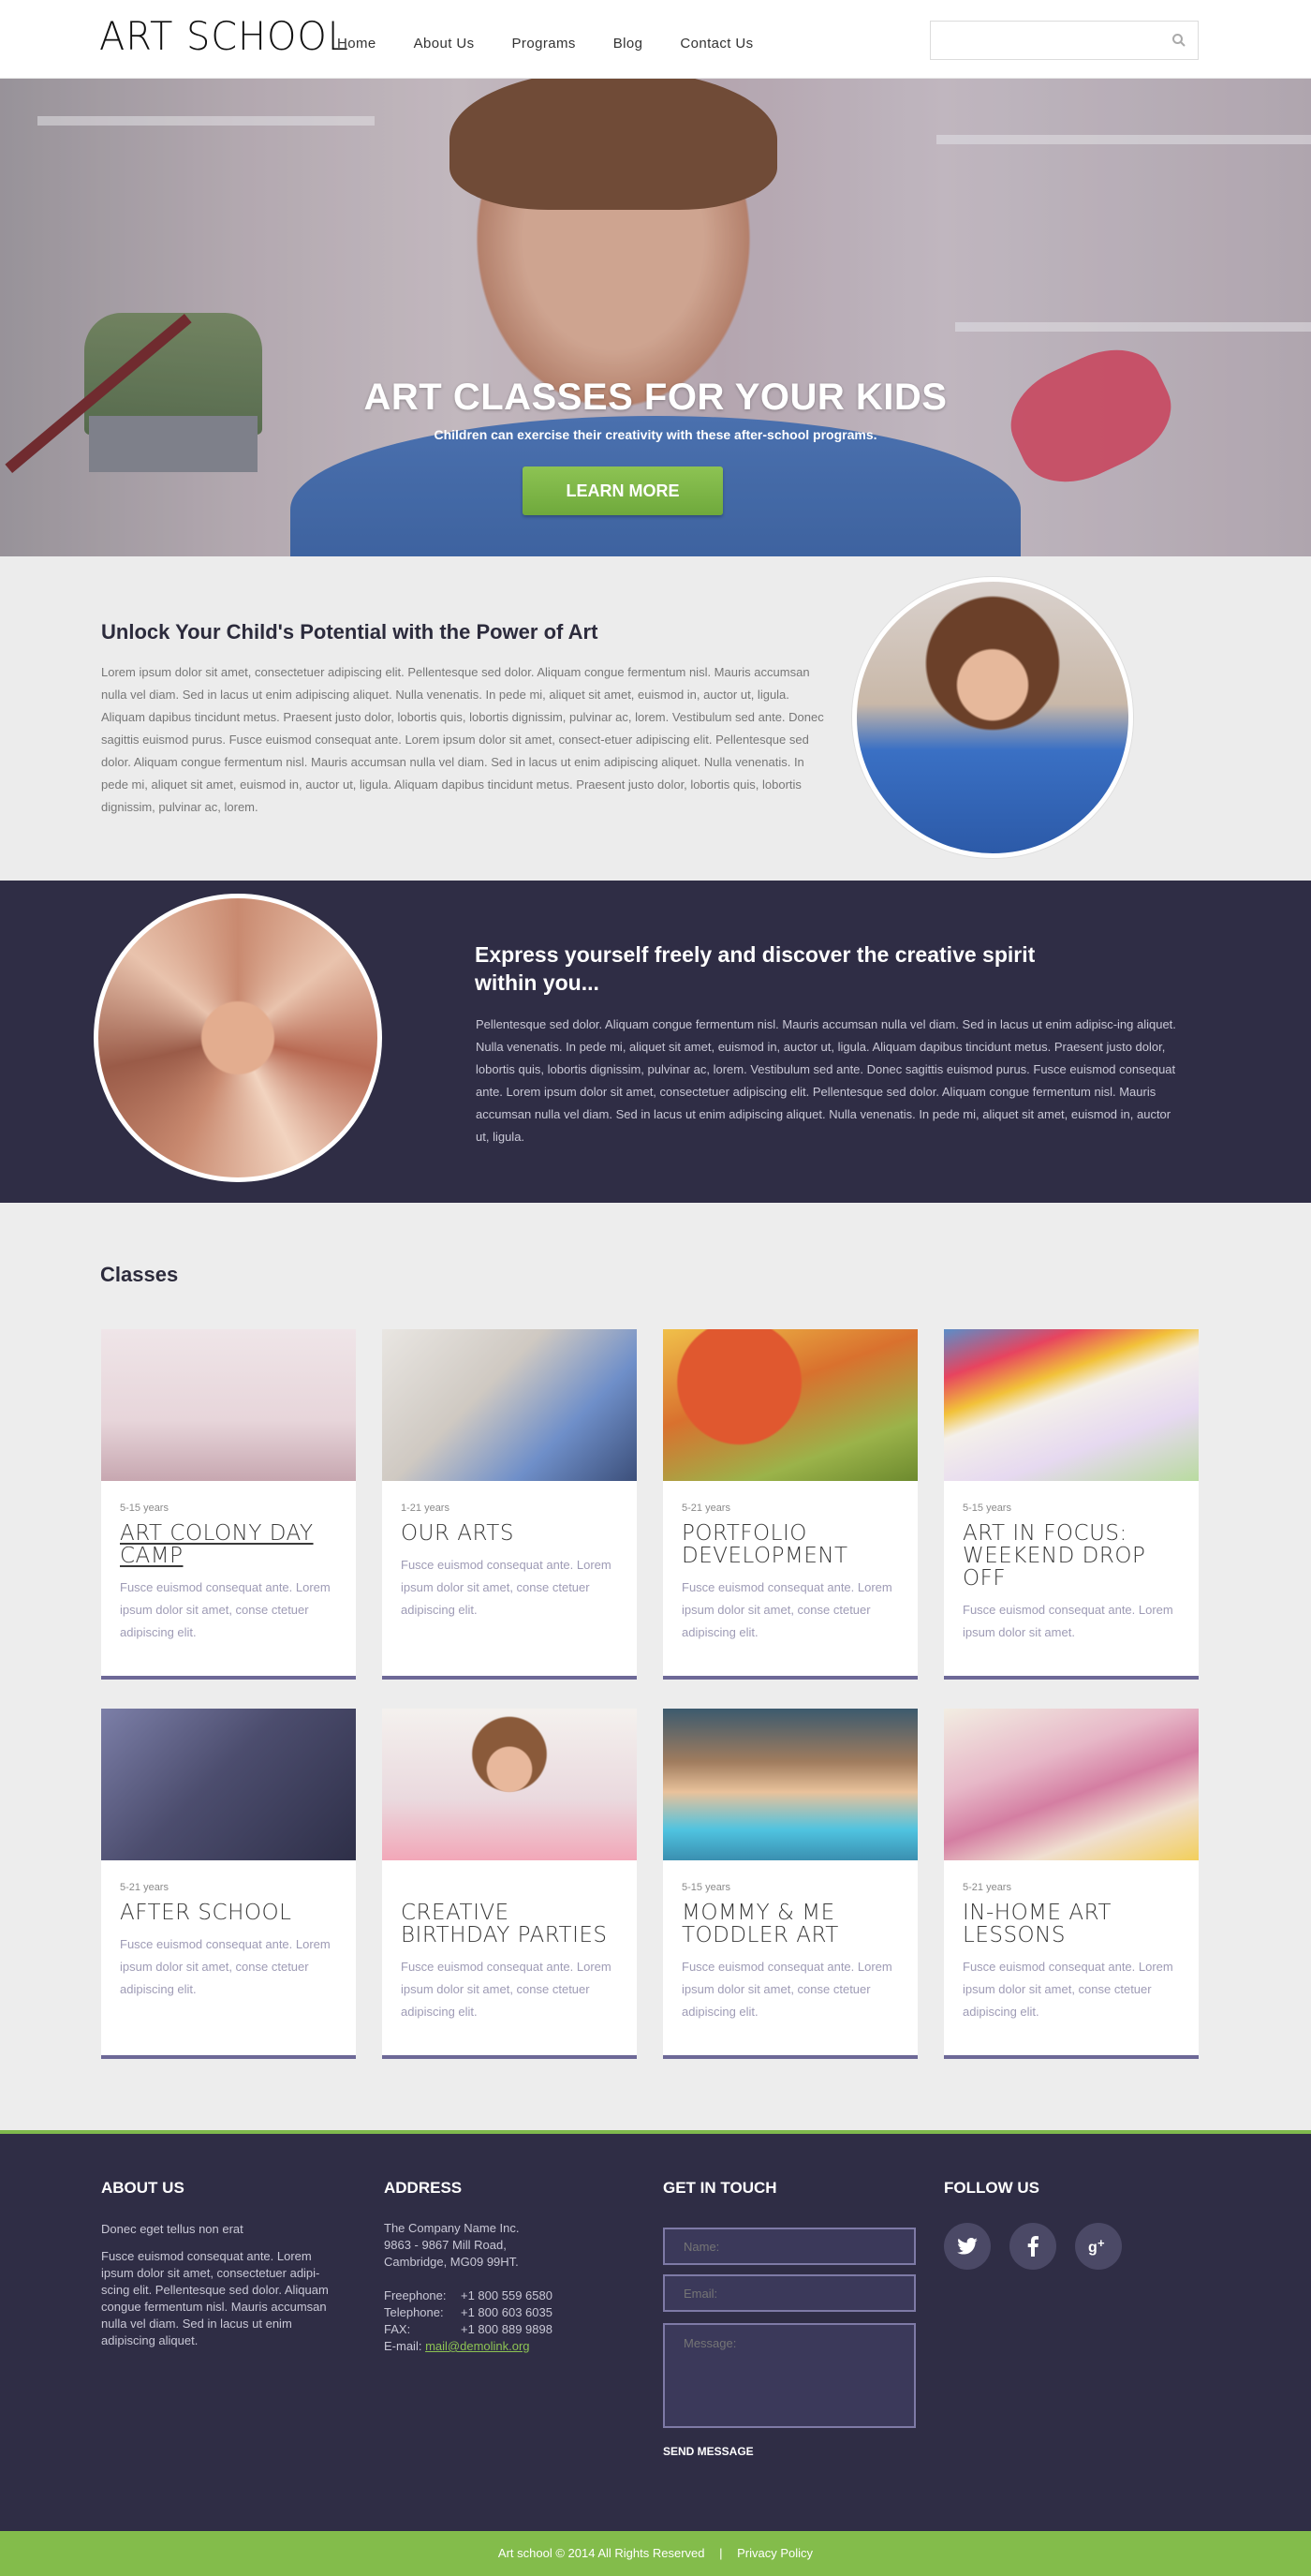 The width and height of the screenshot is (1311, 2576). What do you see at coordinates (172, 2229) in the screenshot?
I see `footer-about-lead: Donec eget tellus non erat` at bounding box center [172, 2229].